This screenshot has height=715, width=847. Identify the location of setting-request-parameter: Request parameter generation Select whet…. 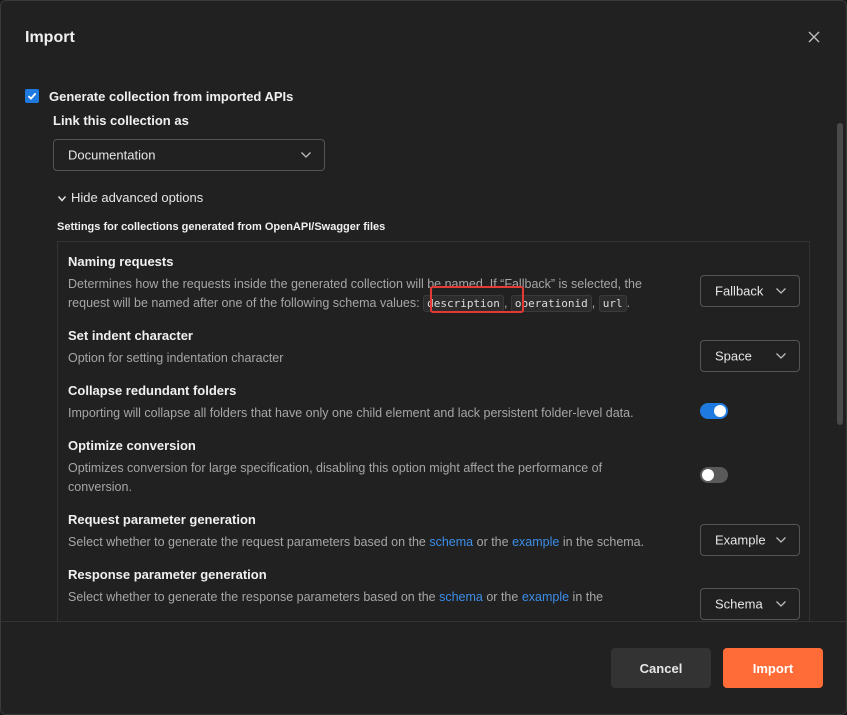
(433, 532).